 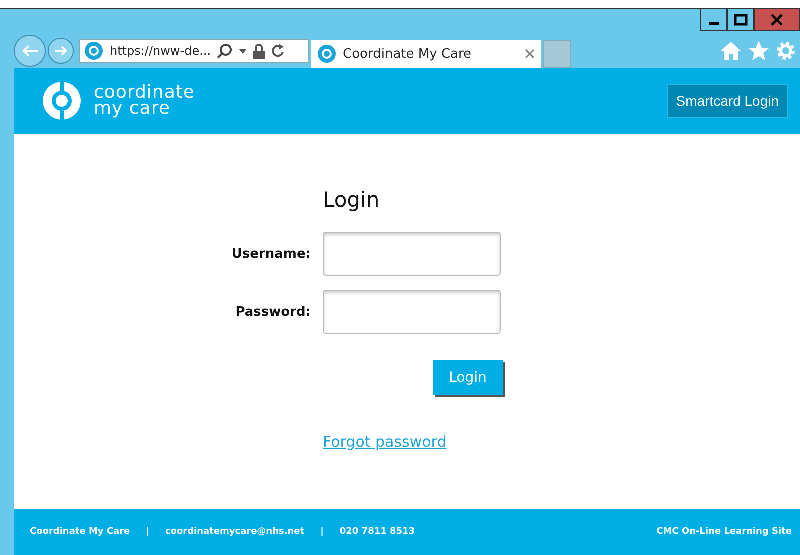 I want to click on dropdown-caret-icon, so click(x=243, y=51).